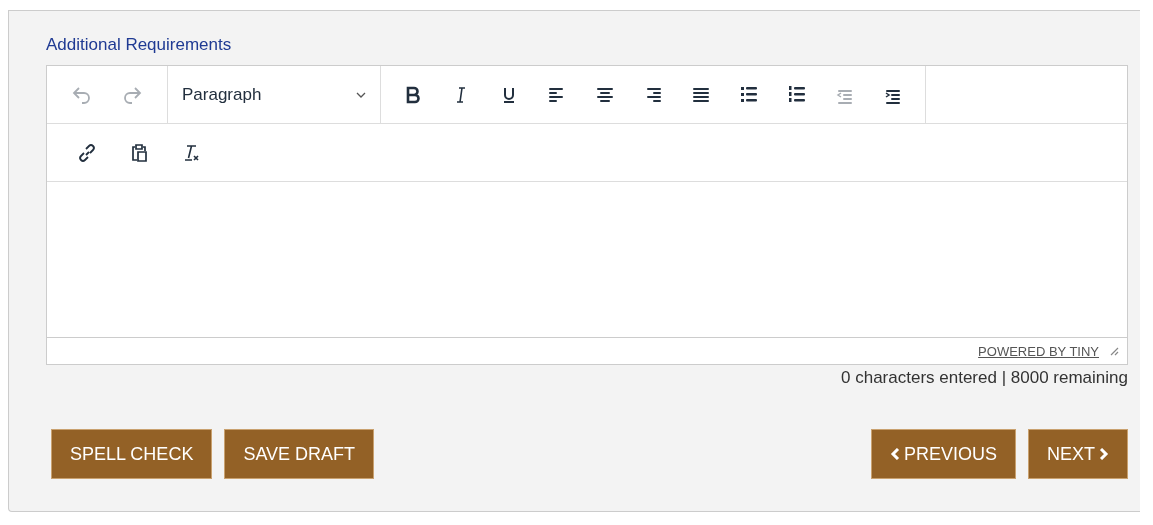  What do you see at coordinates (943, 454) in the screenshot?
I see `previous-button: PREVIOUS` at bounding box center [943, 454].